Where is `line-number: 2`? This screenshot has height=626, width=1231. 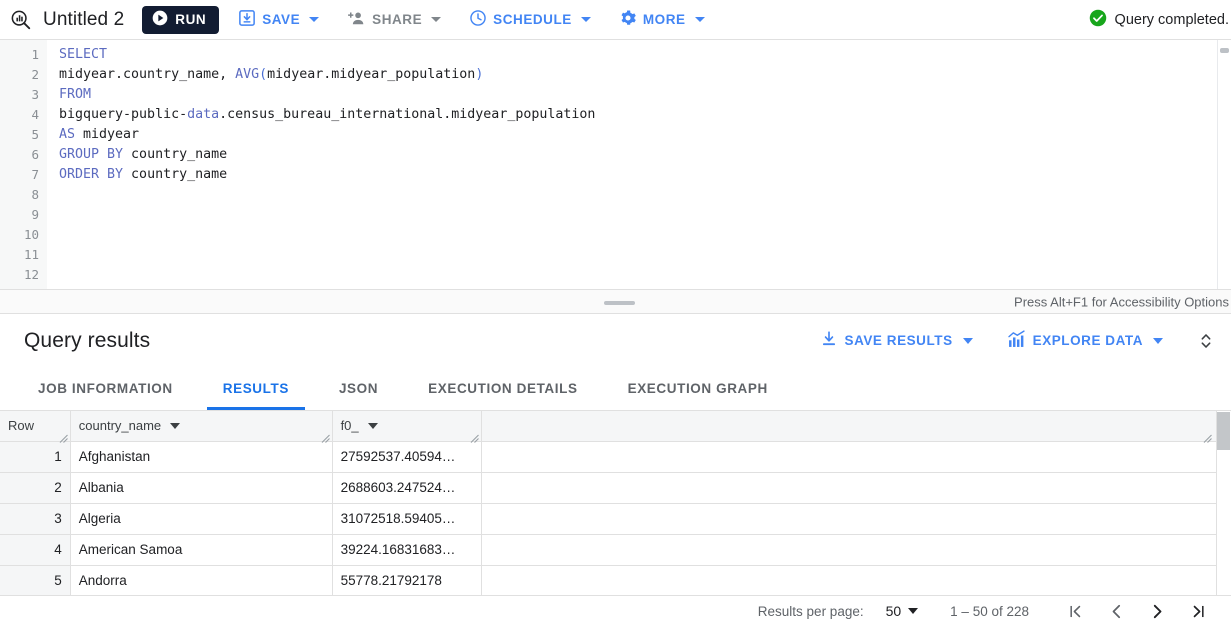 line-number: 2 is located at coordinates (35, 74).